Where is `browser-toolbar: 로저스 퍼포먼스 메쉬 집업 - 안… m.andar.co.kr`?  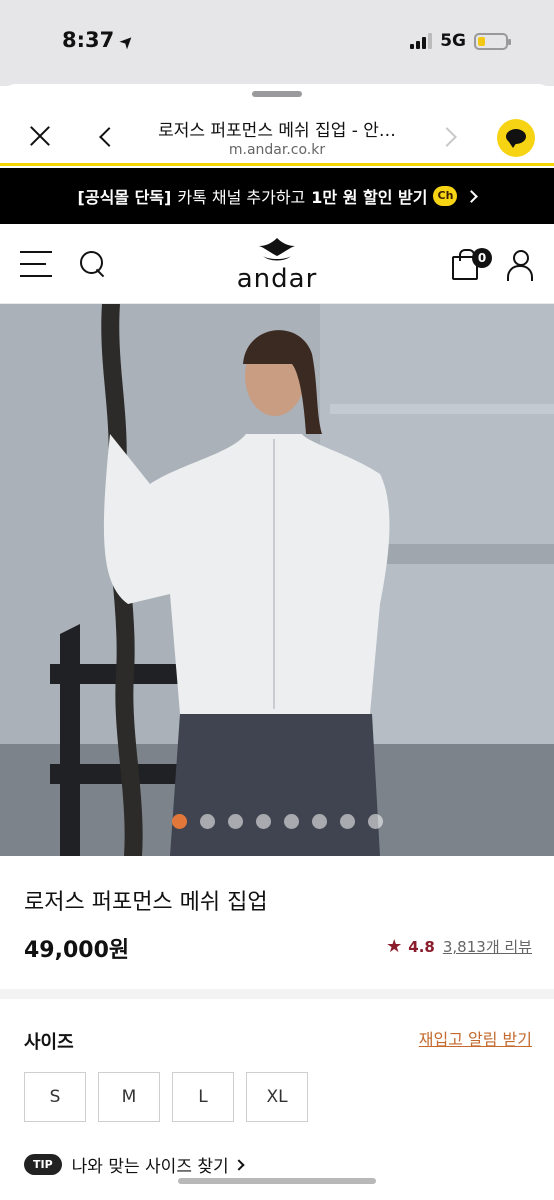 browser-toolbar: 로저스 퍼포먼스 메쉬 집업 - 안… m.andar.co.kr is located at coordinates (277, 134).